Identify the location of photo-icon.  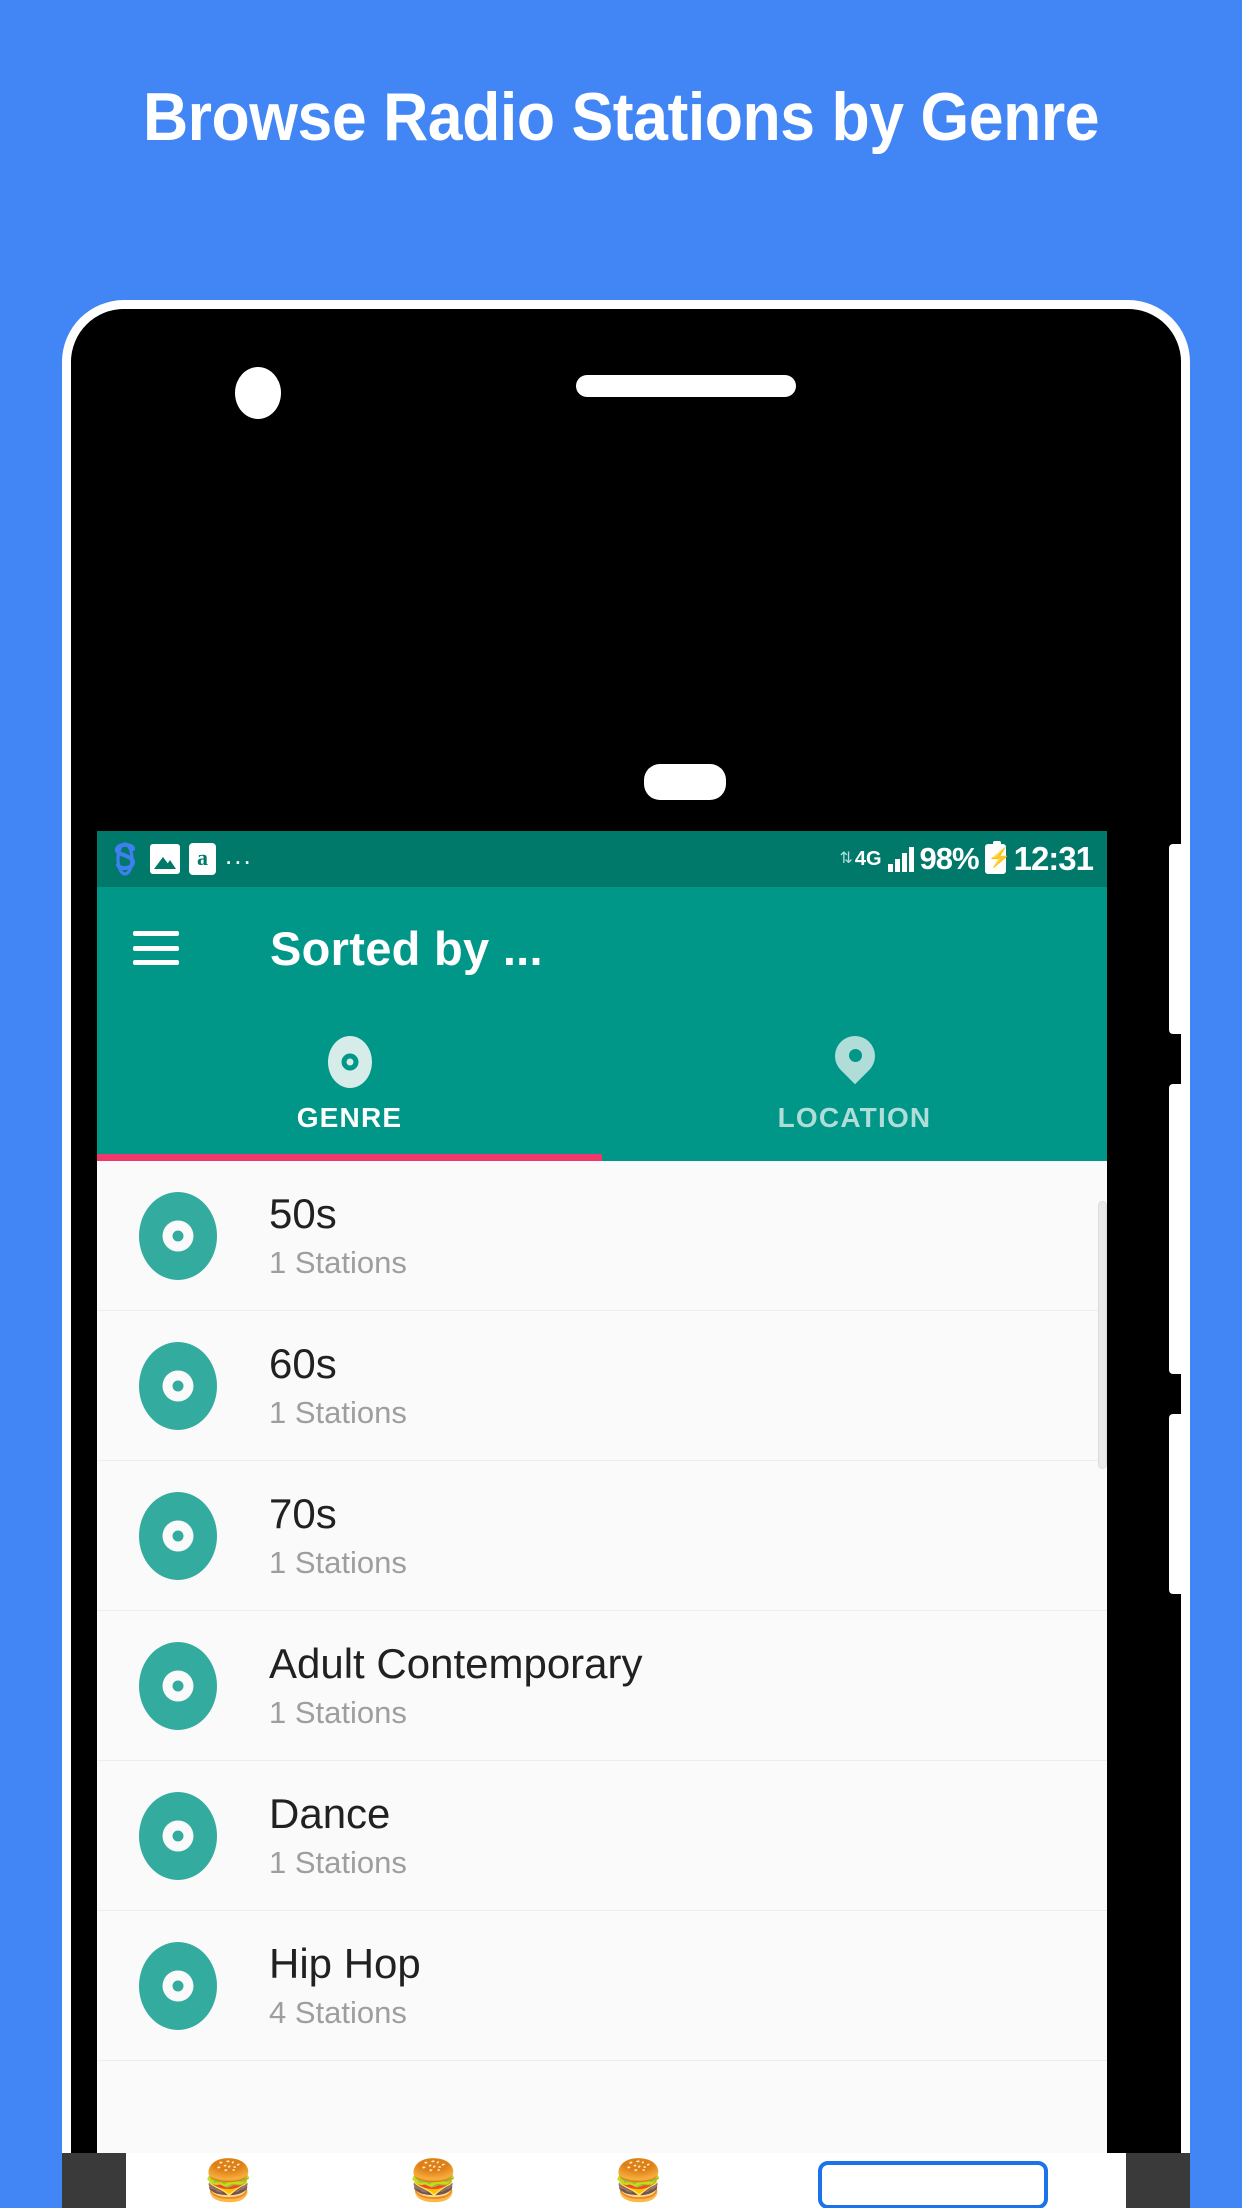
(165, 859).